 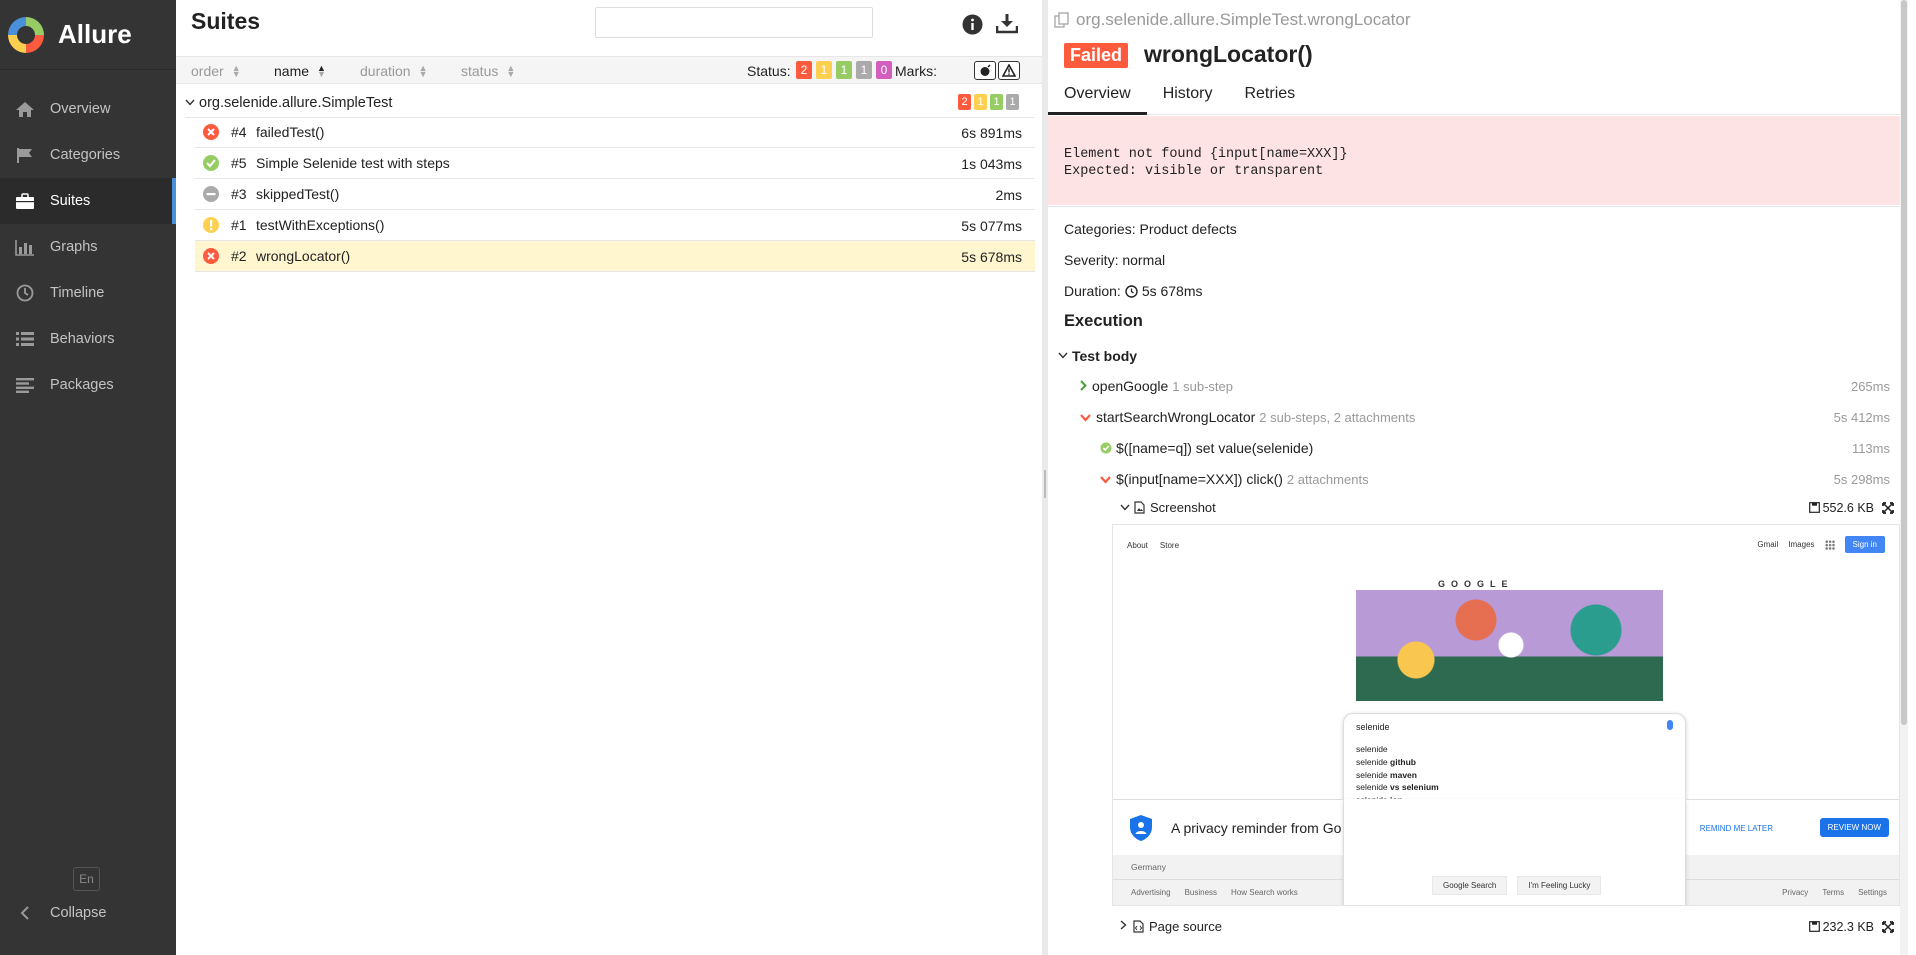 I want to click on step-name: startSearchWrongLocator, so click(x=1176, y=417).